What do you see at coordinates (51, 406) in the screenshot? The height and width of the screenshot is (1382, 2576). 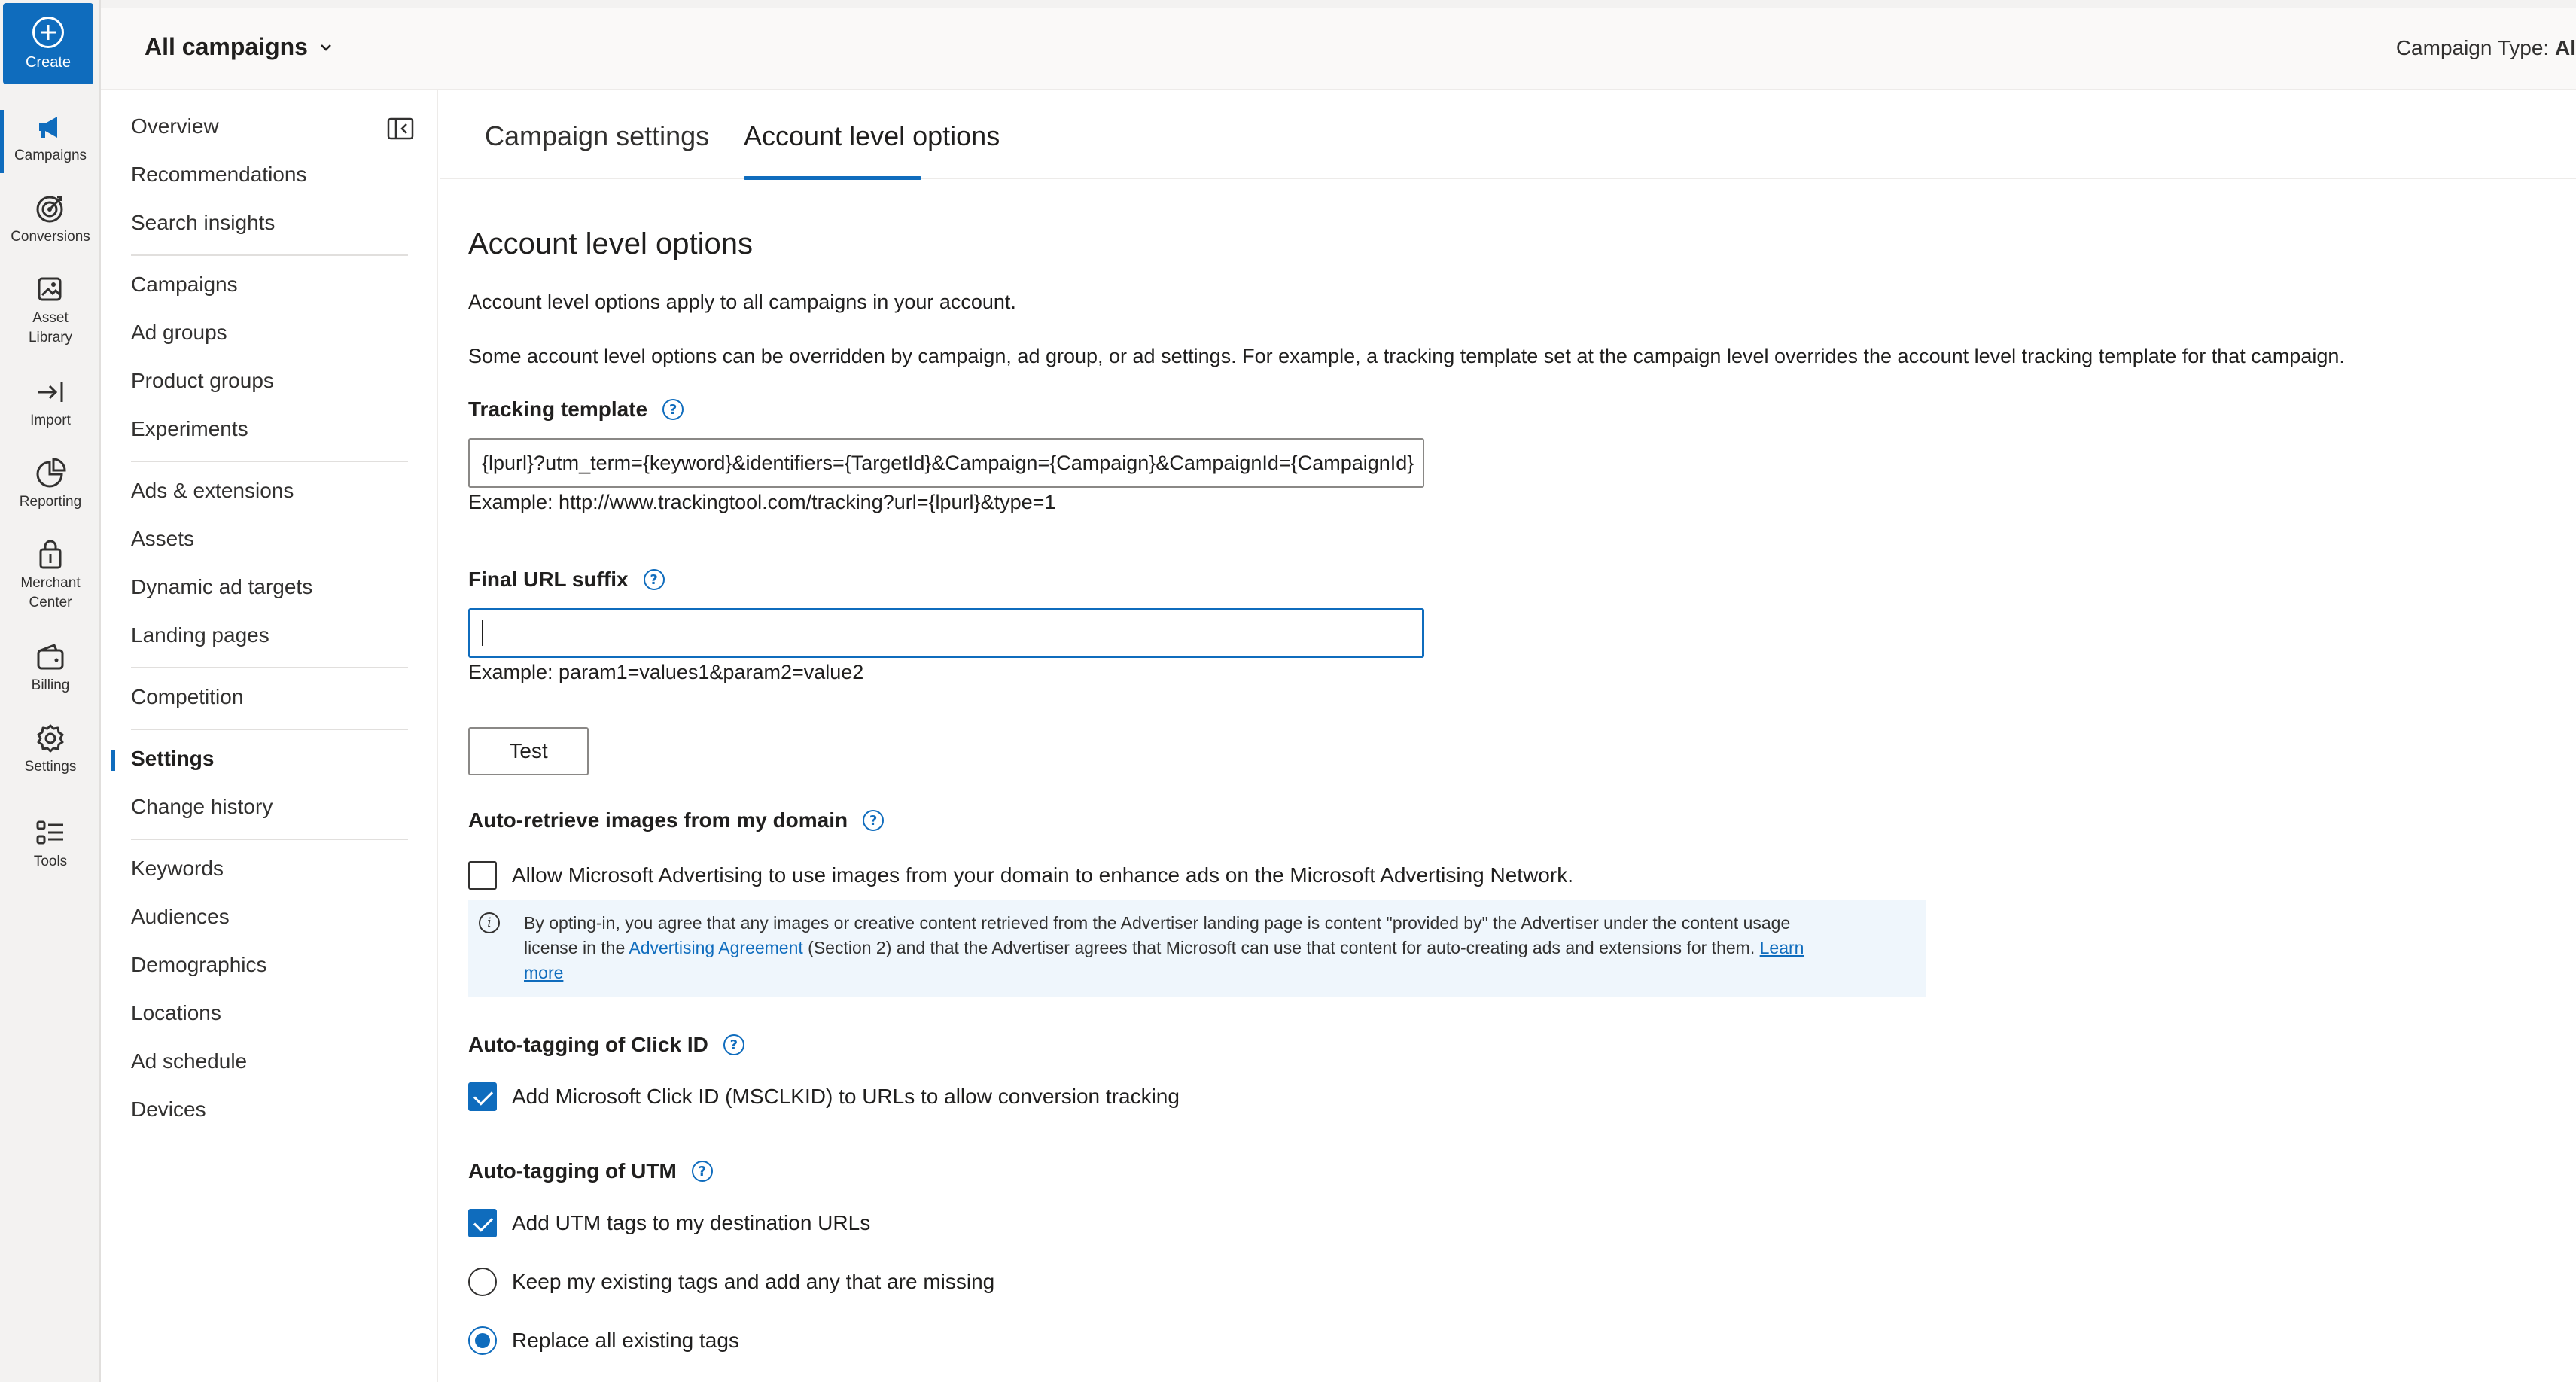 I see `rail-item-import: Import` at bounding box center [51, 406].